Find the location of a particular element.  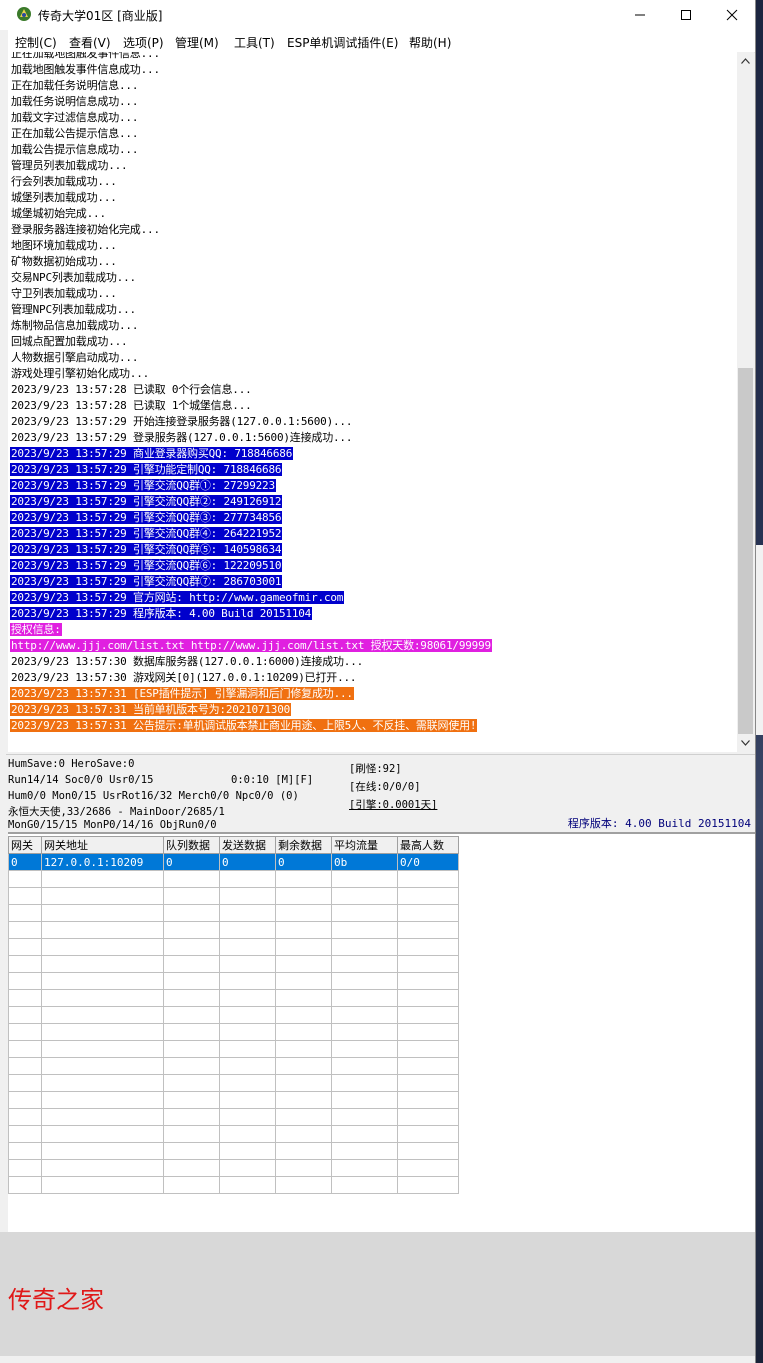

column-header: 网关地址 is located at coordinates (102, 845).